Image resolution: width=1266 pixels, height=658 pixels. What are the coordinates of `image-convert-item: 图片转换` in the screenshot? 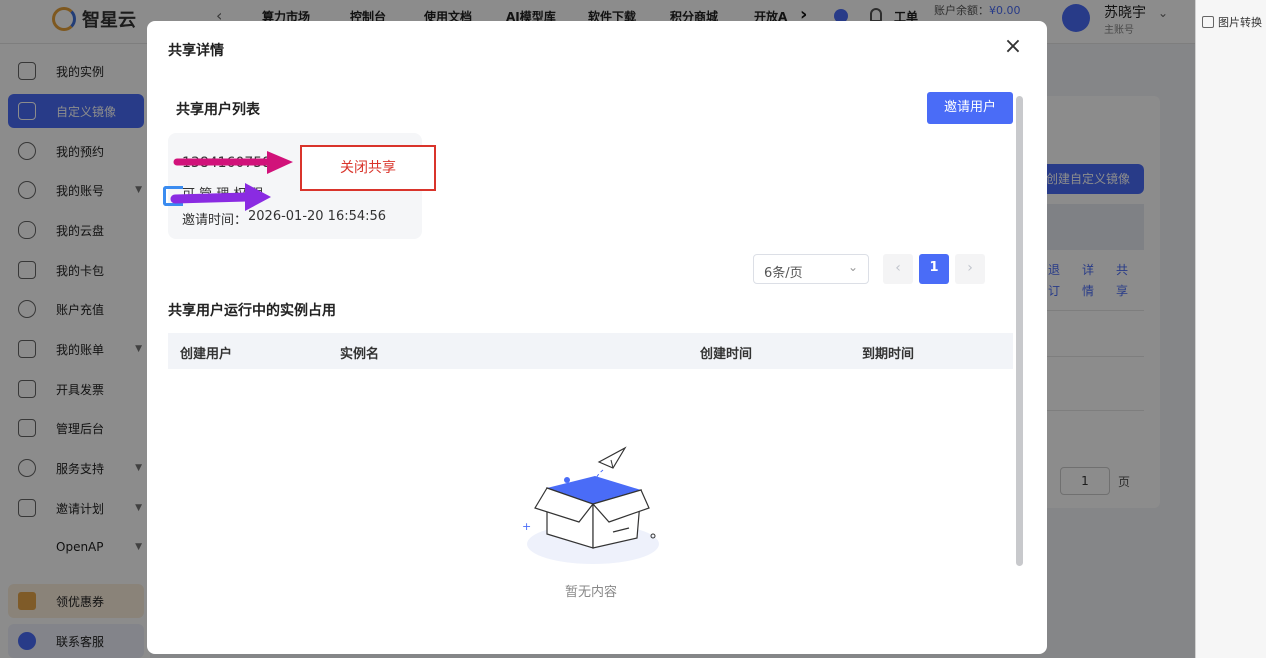 It's located at (1232, 22).